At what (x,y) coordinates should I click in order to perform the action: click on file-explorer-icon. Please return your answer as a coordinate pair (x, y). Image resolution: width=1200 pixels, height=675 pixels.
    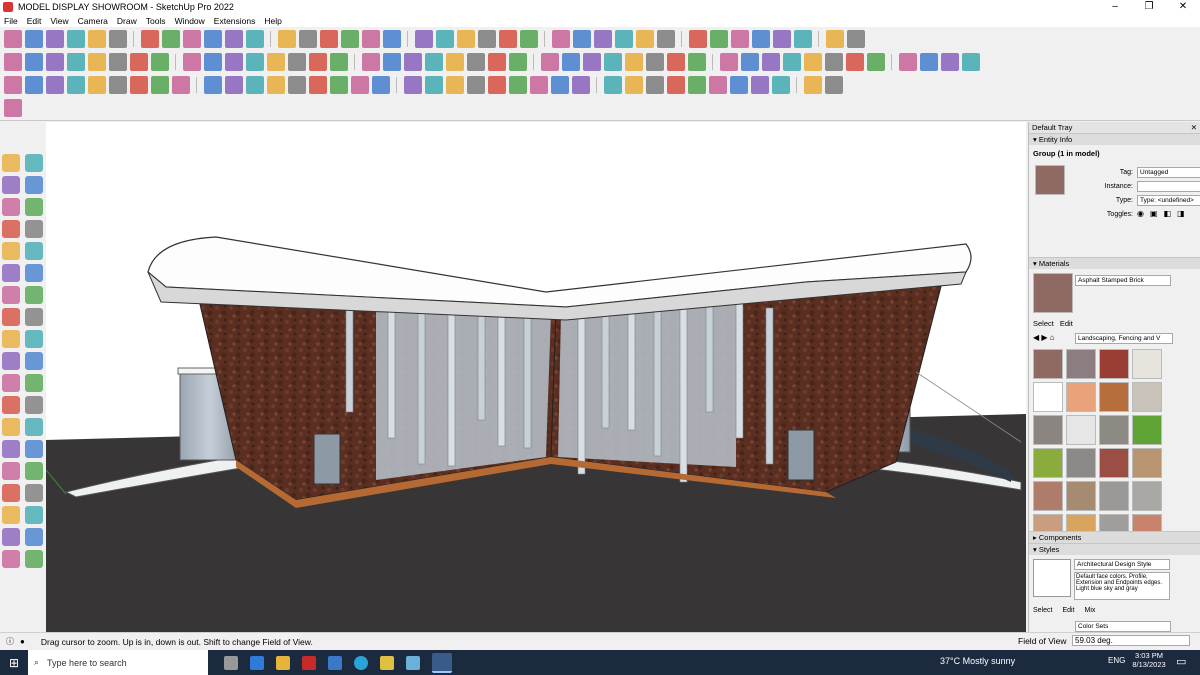
    Looking at the image, I should click on (283, 662).